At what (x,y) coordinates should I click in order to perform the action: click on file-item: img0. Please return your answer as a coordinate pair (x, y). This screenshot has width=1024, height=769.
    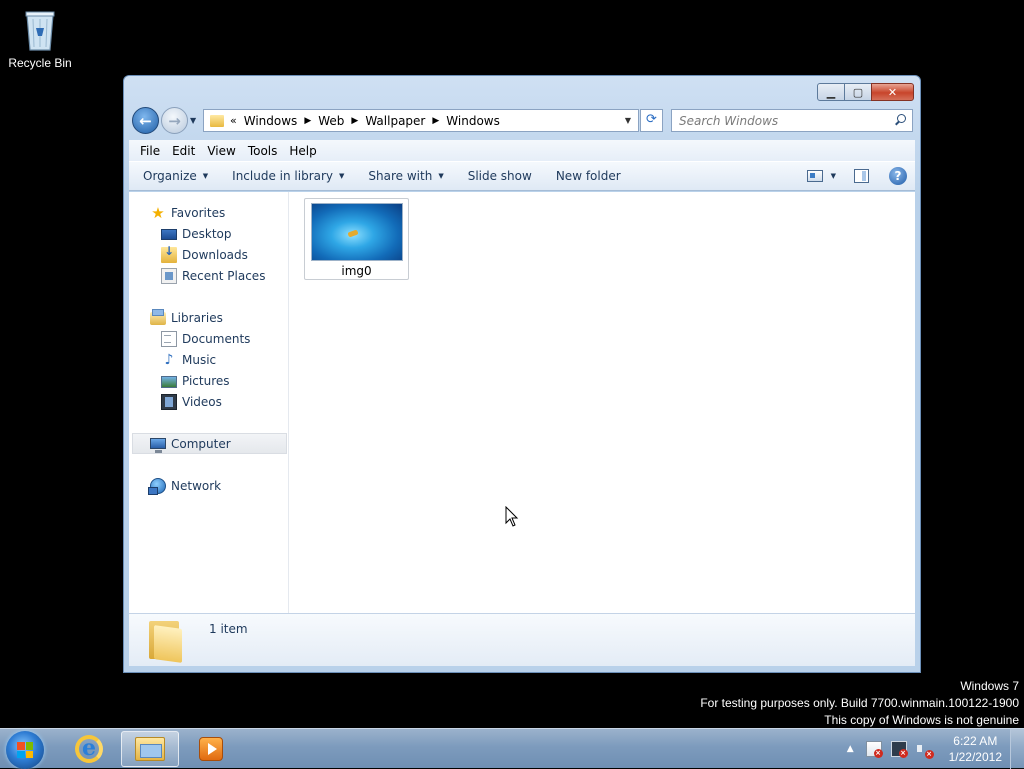
    Looking at the image, I should click on (356, 239).